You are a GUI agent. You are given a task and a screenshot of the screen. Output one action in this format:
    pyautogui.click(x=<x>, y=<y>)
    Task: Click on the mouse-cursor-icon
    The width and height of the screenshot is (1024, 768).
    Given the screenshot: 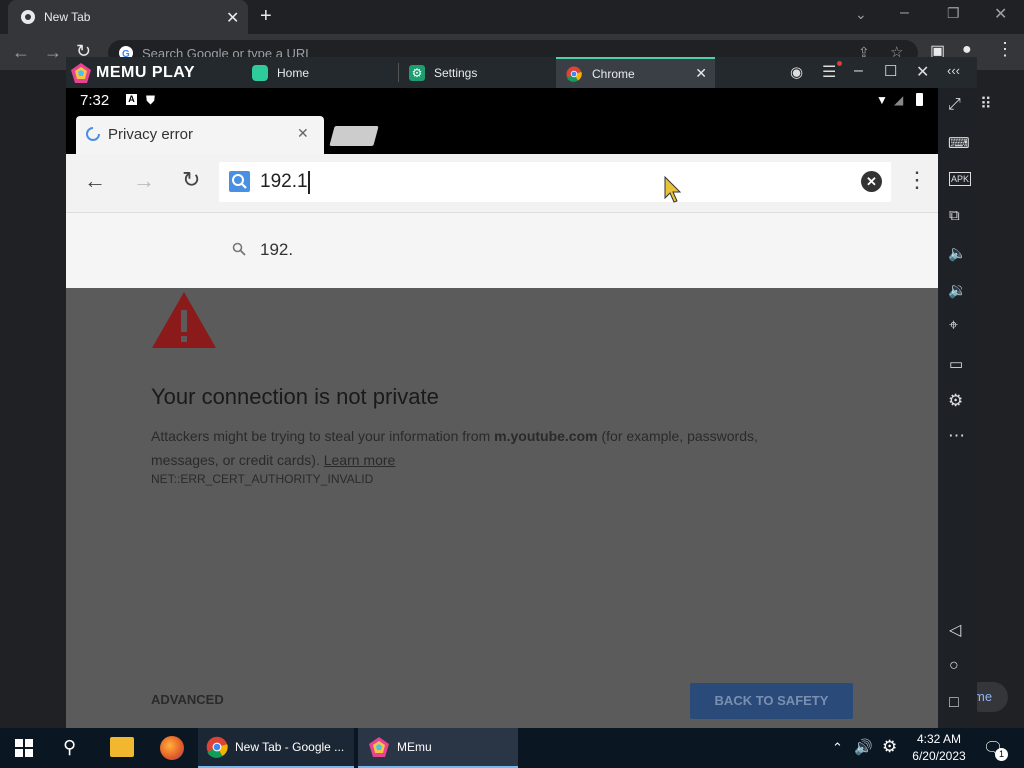 What is the action you would take?
    pyautogui.click(x=674, y=190)
    